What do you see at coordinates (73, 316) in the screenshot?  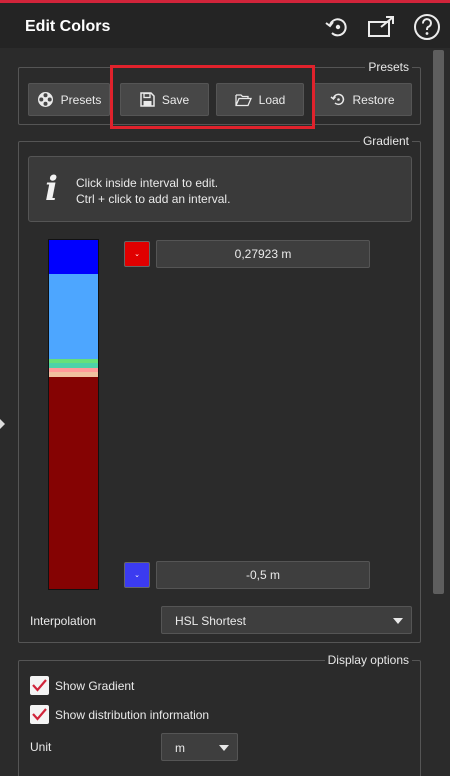 I see `gradient-segment-light-blue` at bounding box center [73, 316].